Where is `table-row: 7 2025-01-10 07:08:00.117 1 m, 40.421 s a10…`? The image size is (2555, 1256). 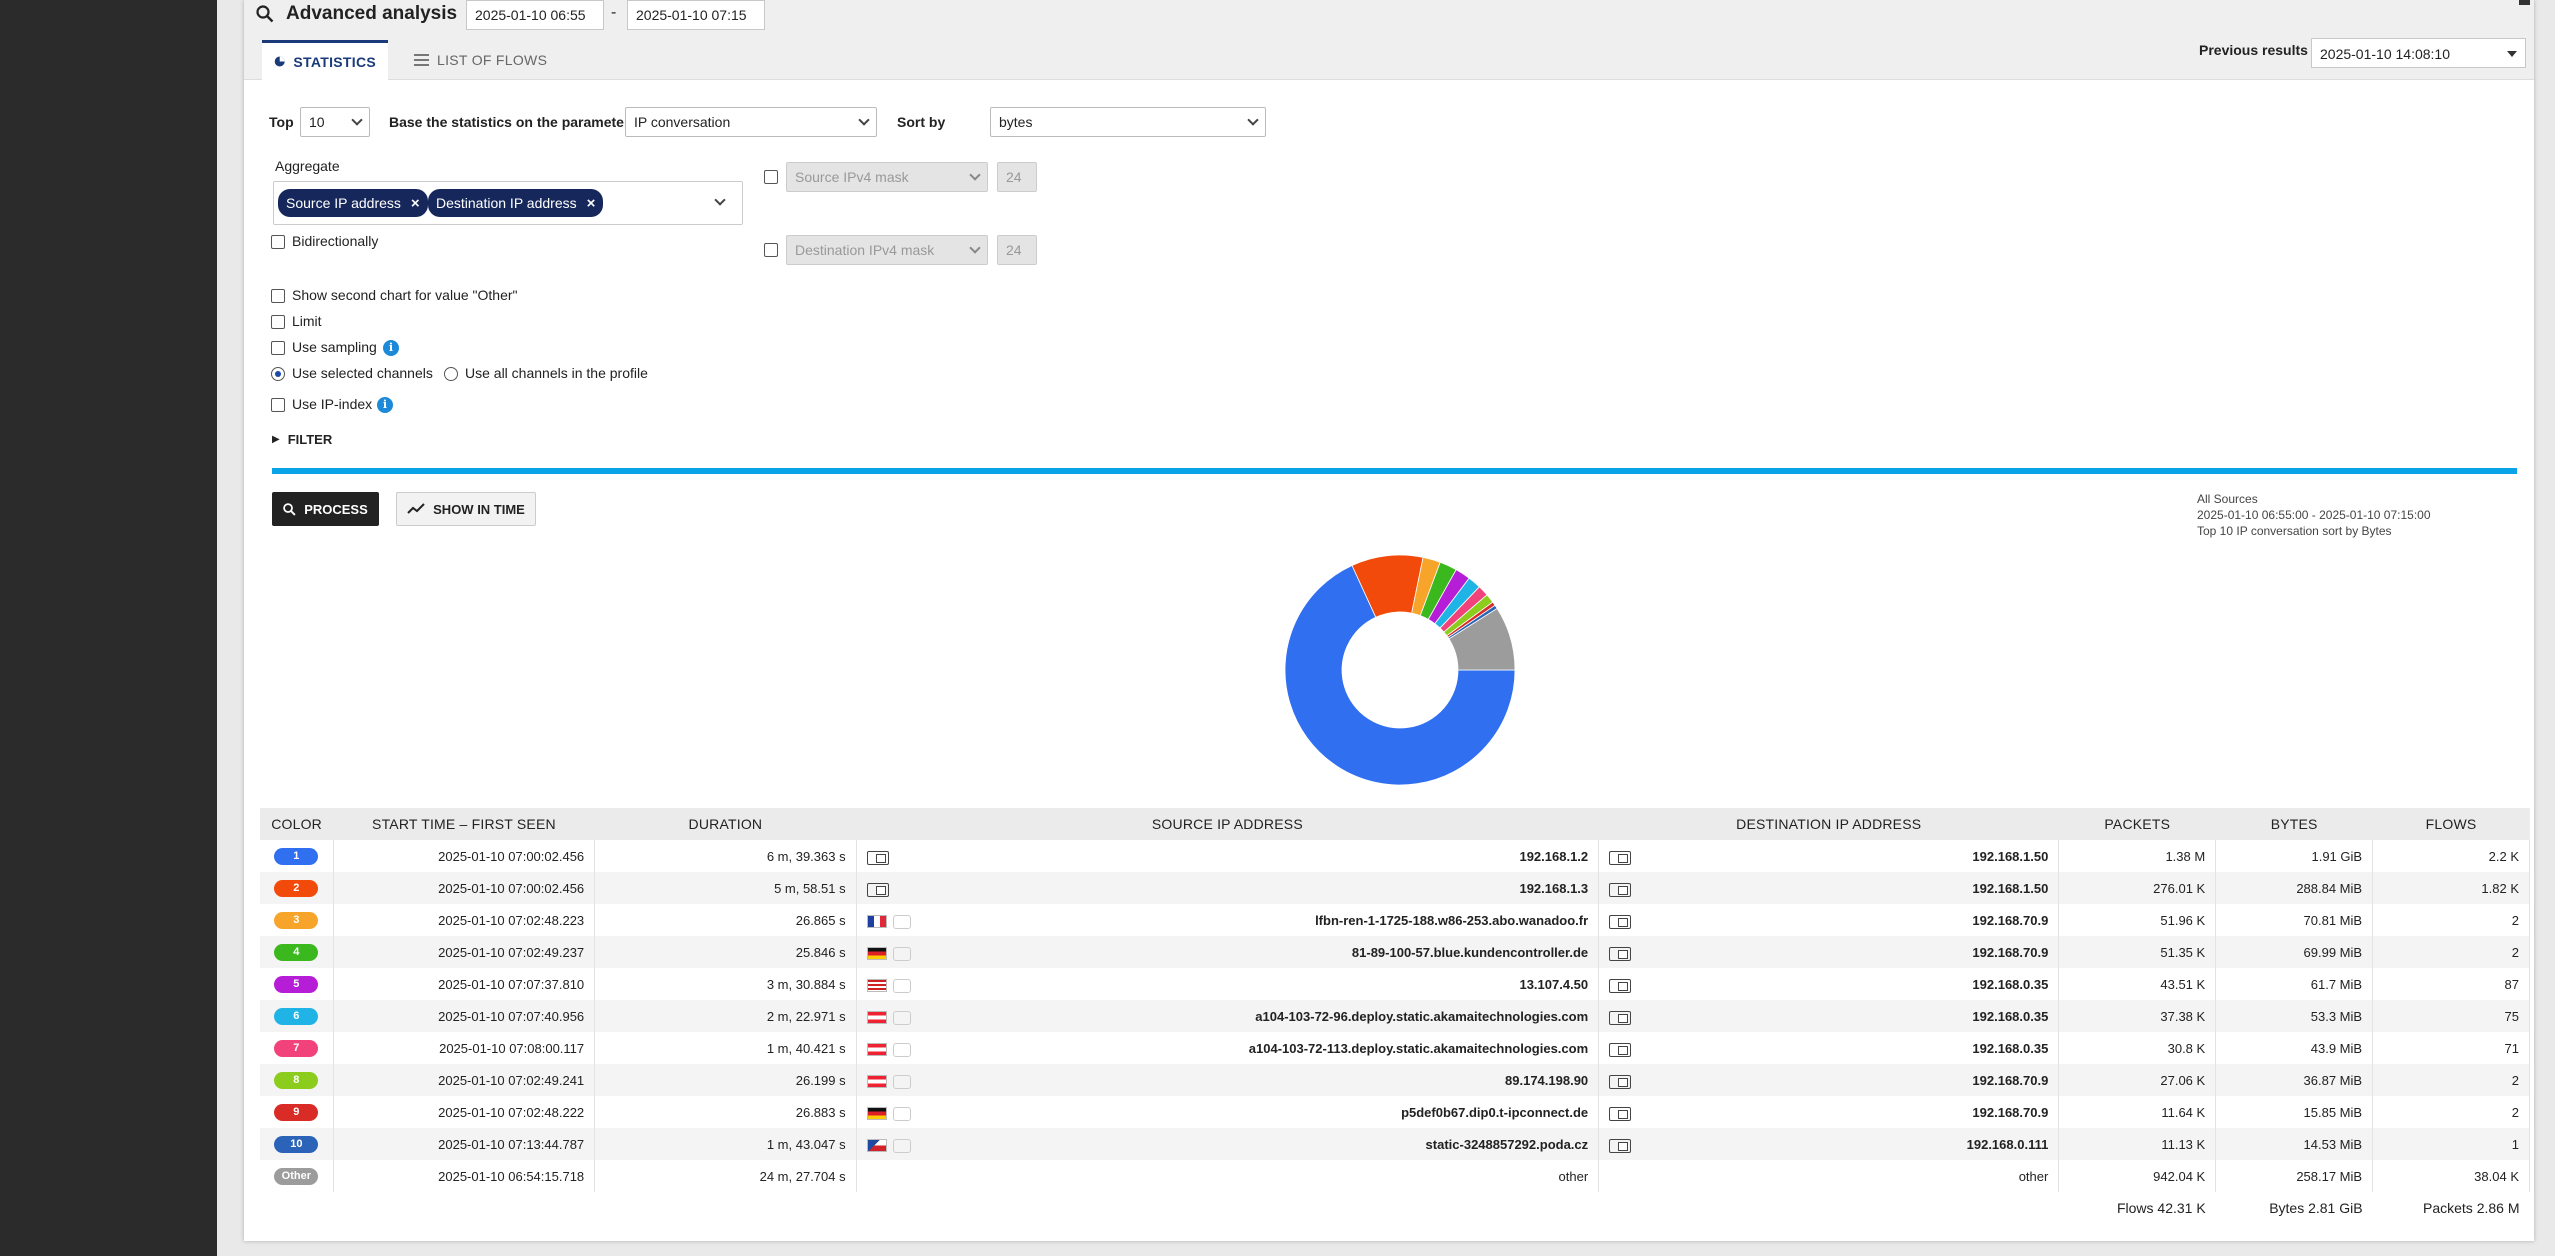
table-row: 7 2025-01-10 07:08:00.117 1 m, 40.421 s a10… is located at coordinates (1395, 1048).